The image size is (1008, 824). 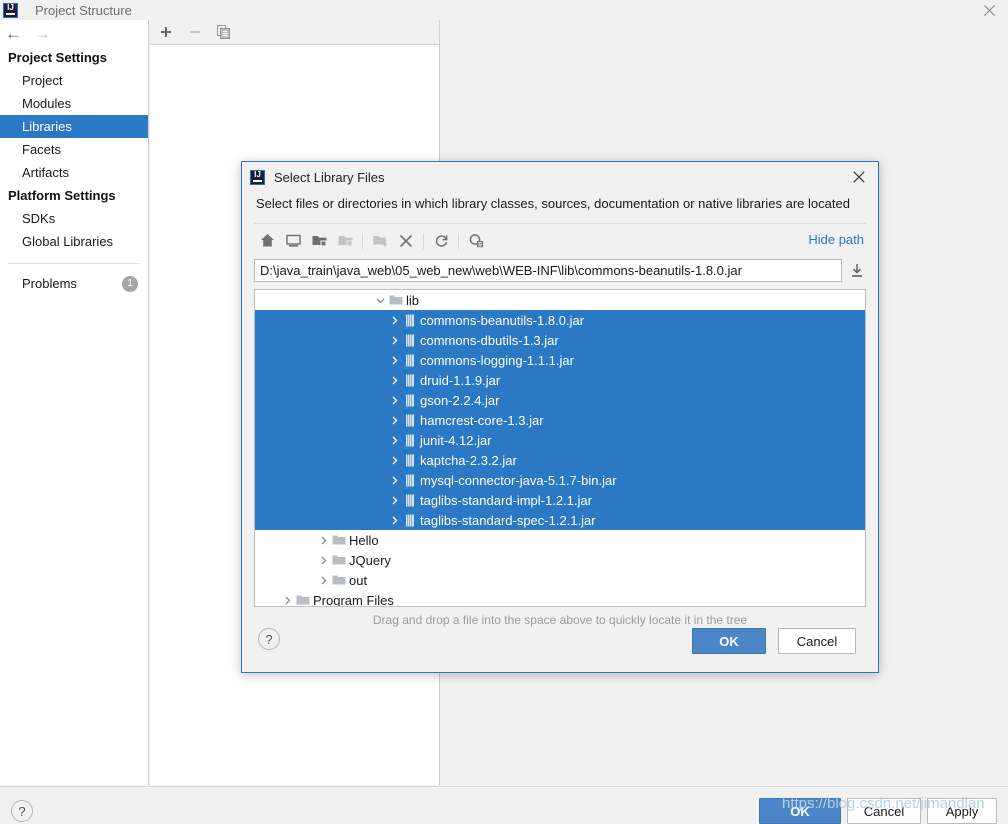 I want to click on window-title: Project Structure, so click(x=83, y=10).